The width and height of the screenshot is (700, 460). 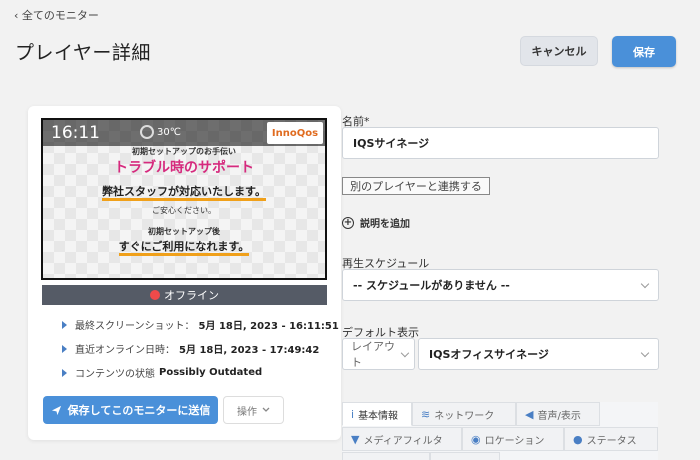 I want to click on info-last-screenshot: 最終スクリーンショット： 5月 18日, 2023 - 16:11:51, so click(x=200, y=324).